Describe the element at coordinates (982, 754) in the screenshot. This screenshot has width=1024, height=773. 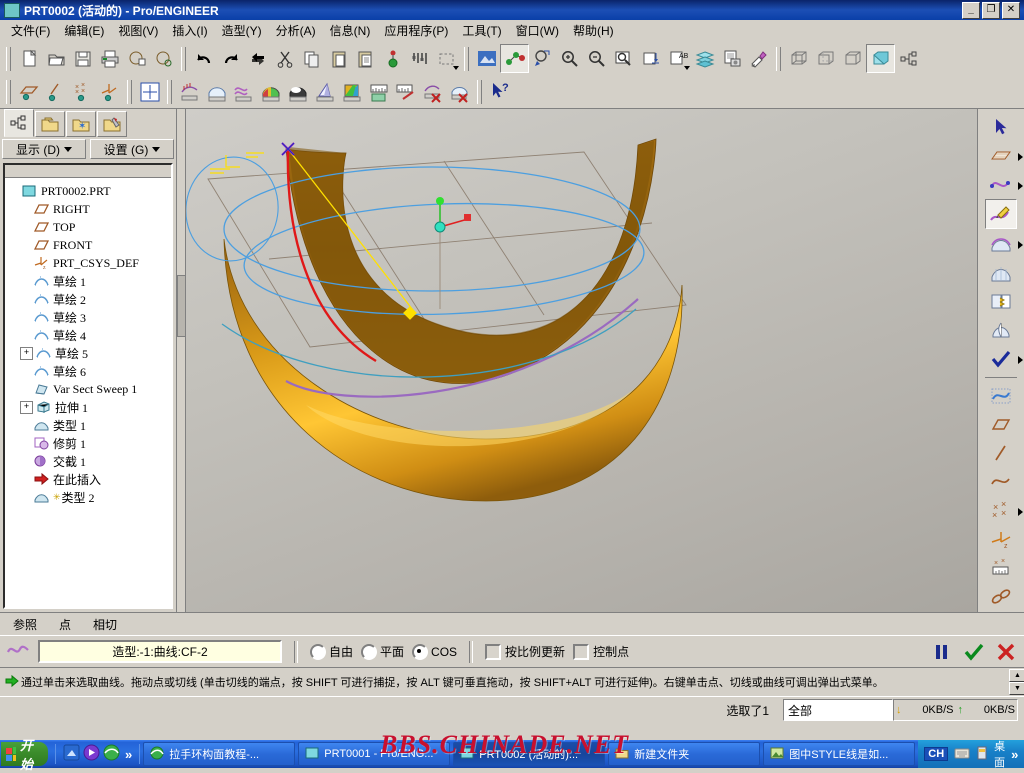
I see `battery-icon` at that location.